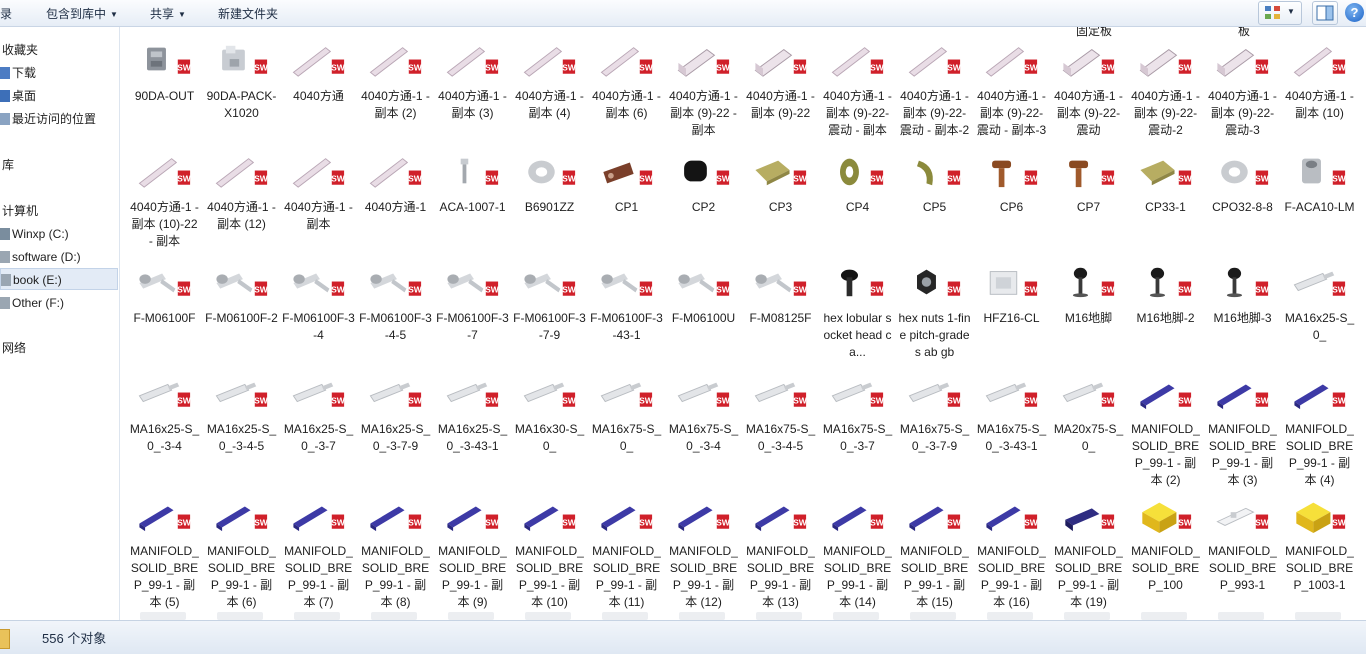 This screenshot has width=1366, height=654. Describe the element at coordinates (318, 554) in the screenshot. I see `file-item: SW MANIFOLD_SOLID_BREP_99-1 - 副本 (7)` at that location.